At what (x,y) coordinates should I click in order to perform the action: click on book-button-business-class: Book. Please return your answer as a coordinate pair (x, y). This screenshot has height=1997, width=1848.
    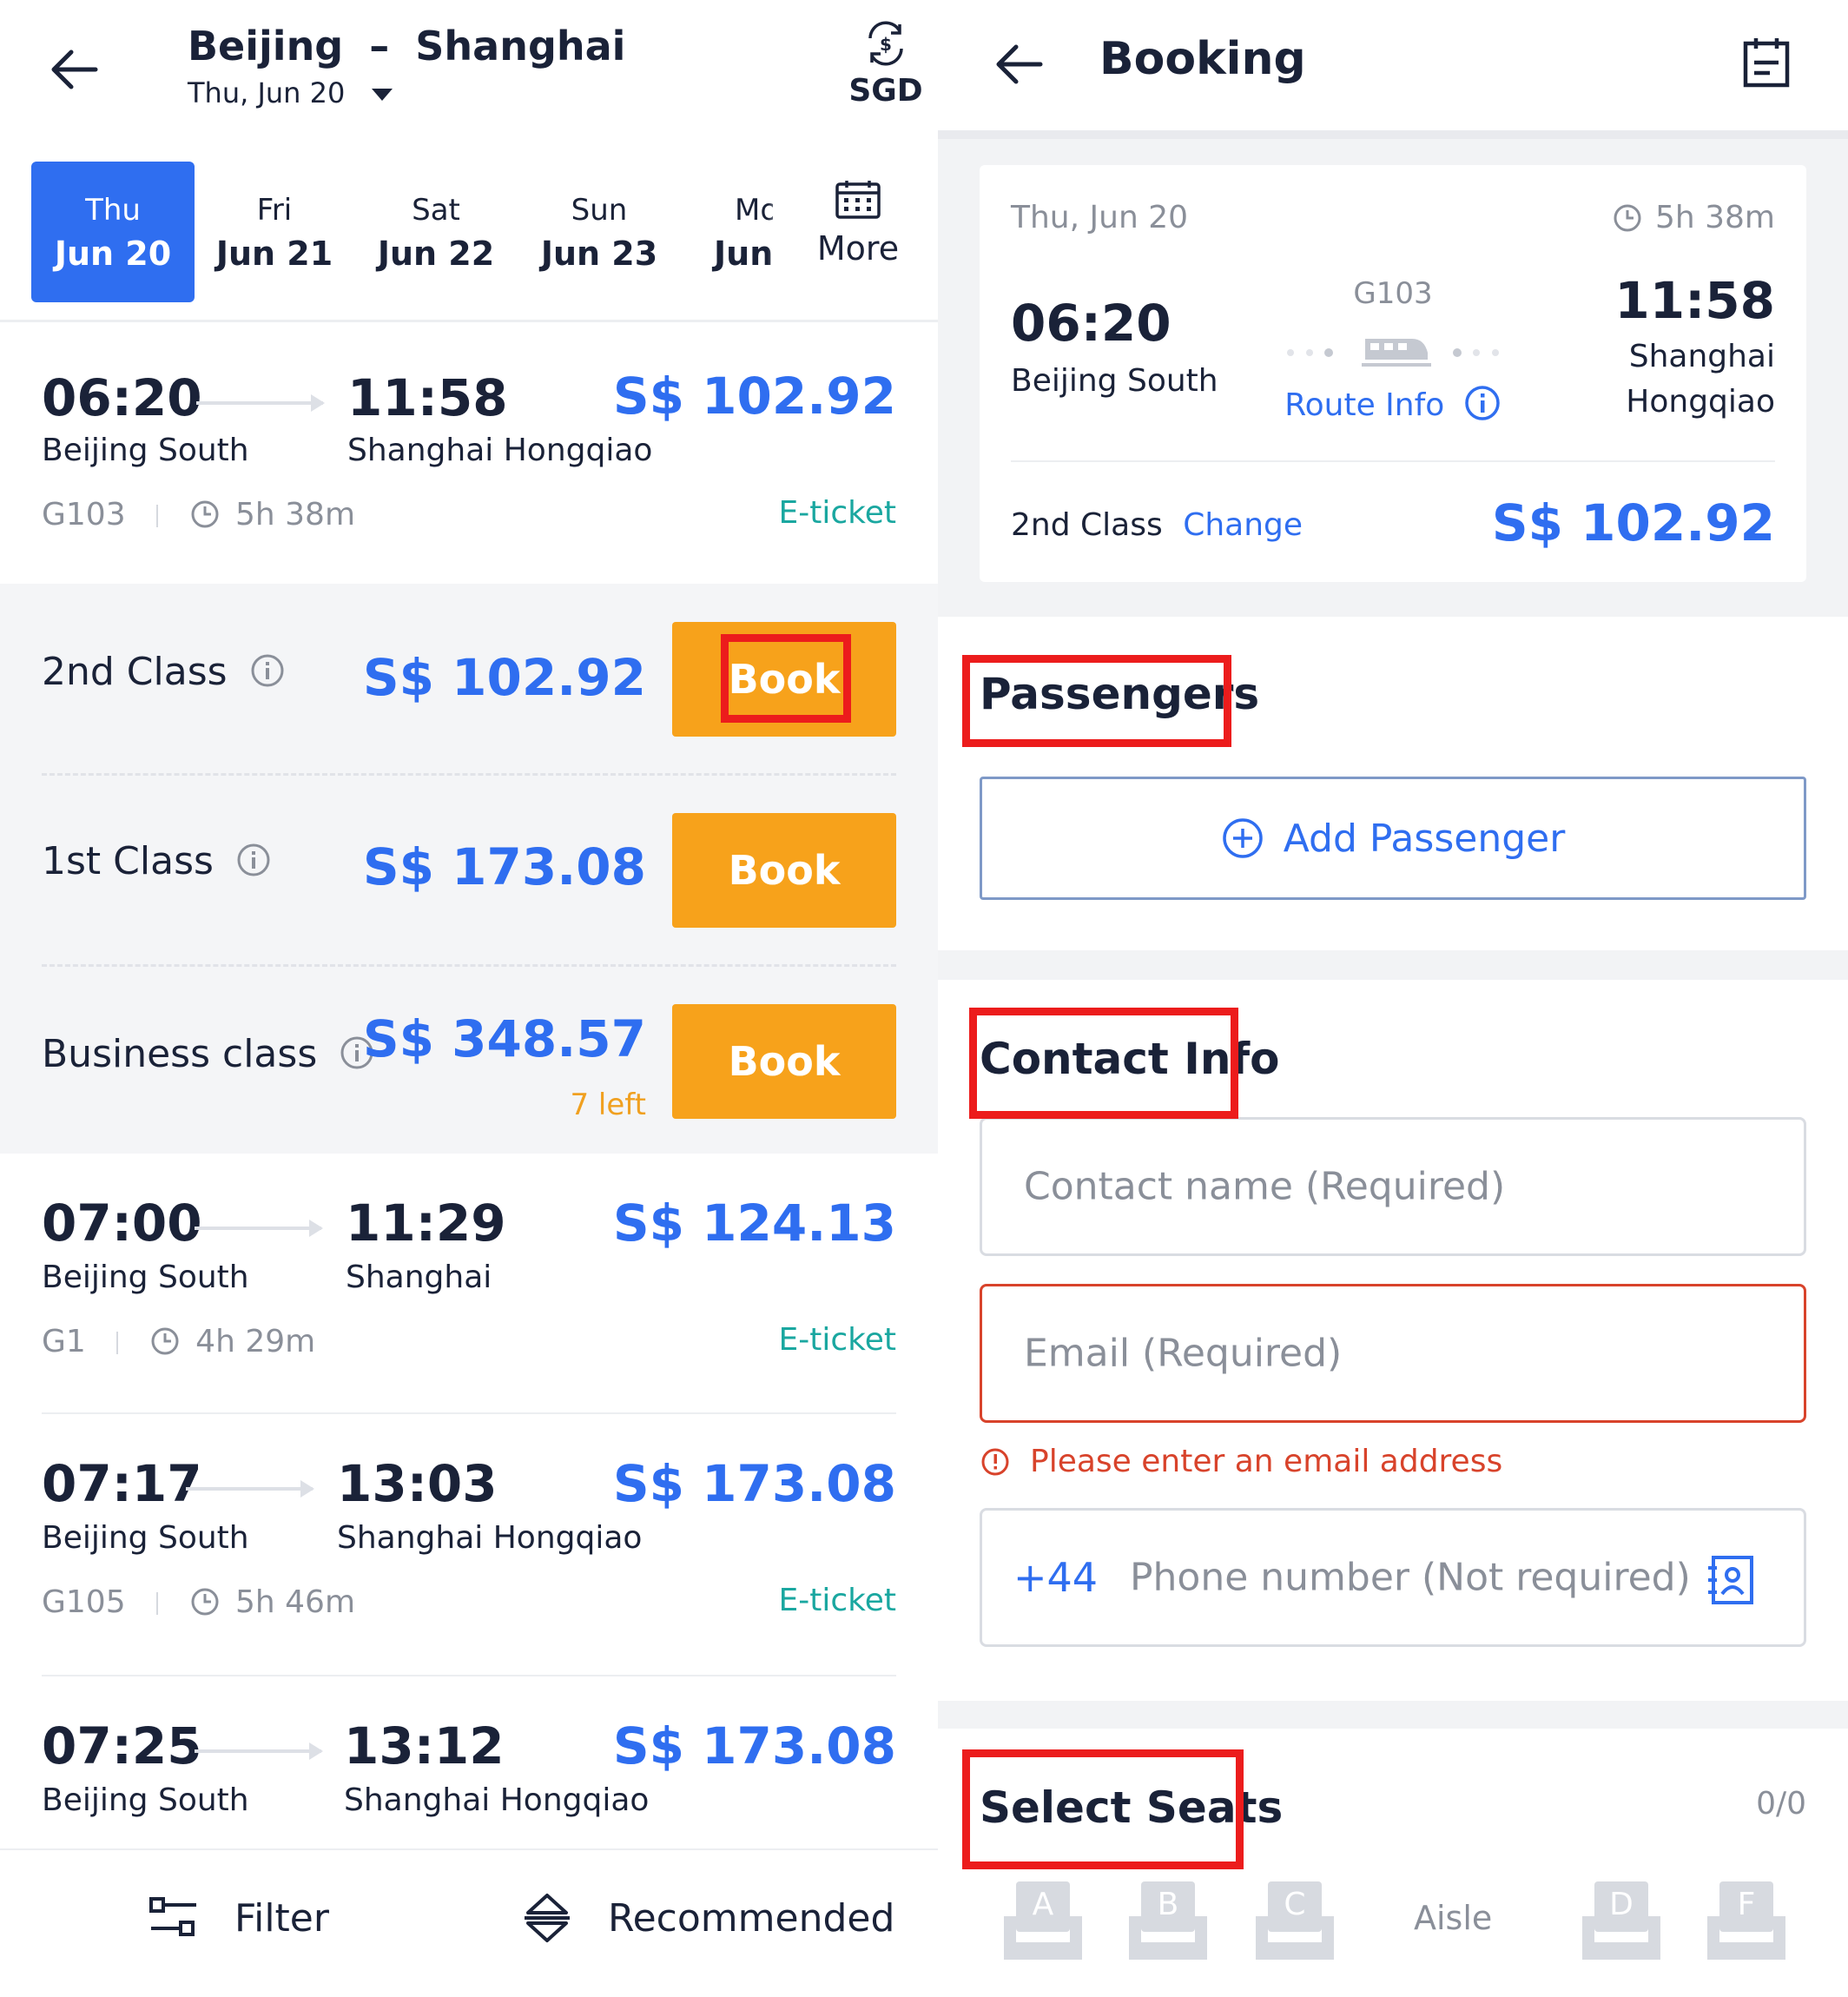
    Looking at the image, I should click on (784, 1061).